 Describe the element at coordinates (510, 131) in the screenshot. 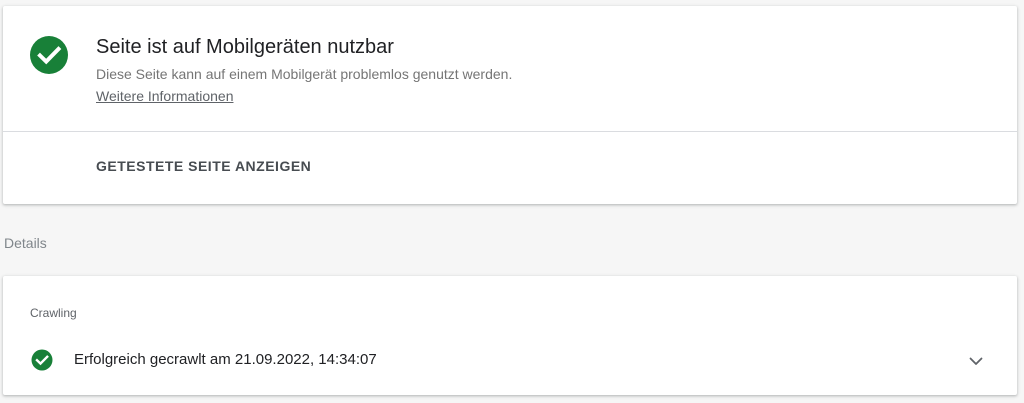

I see `divider` at that location.